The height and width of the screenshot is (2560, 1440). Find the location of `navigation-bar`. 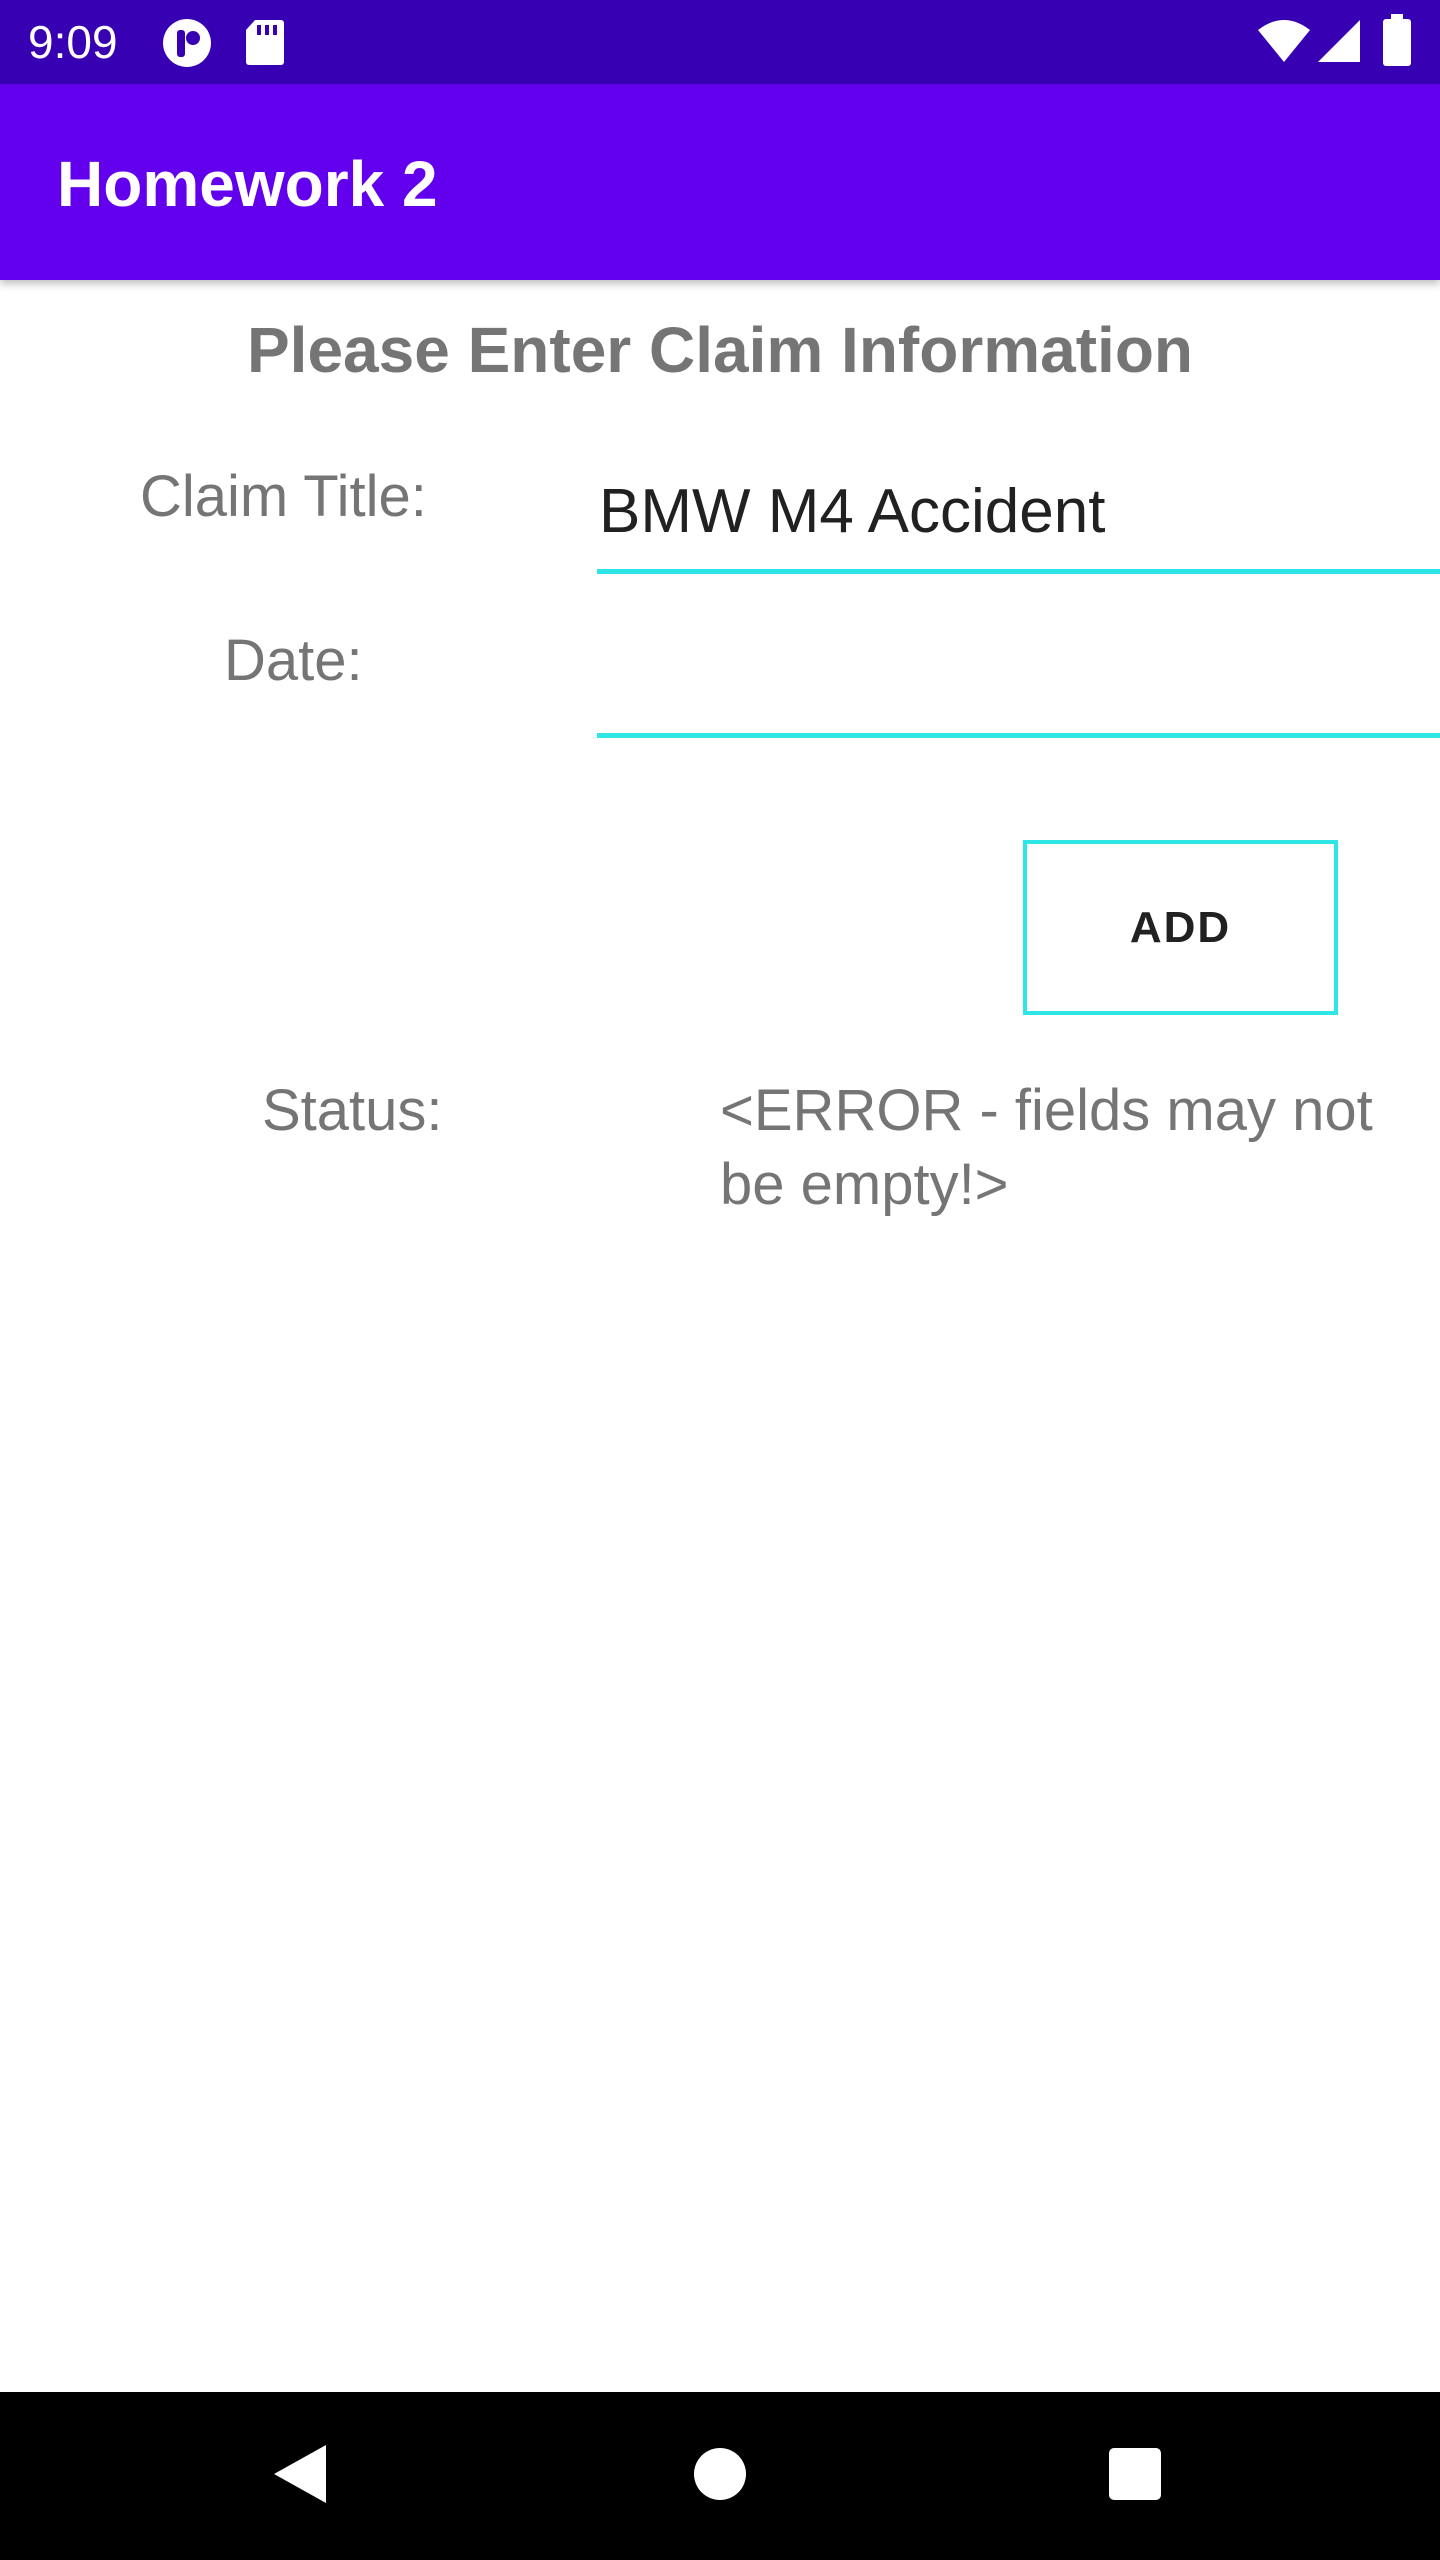

navigation-bar is located at coordinates (720, 2476).